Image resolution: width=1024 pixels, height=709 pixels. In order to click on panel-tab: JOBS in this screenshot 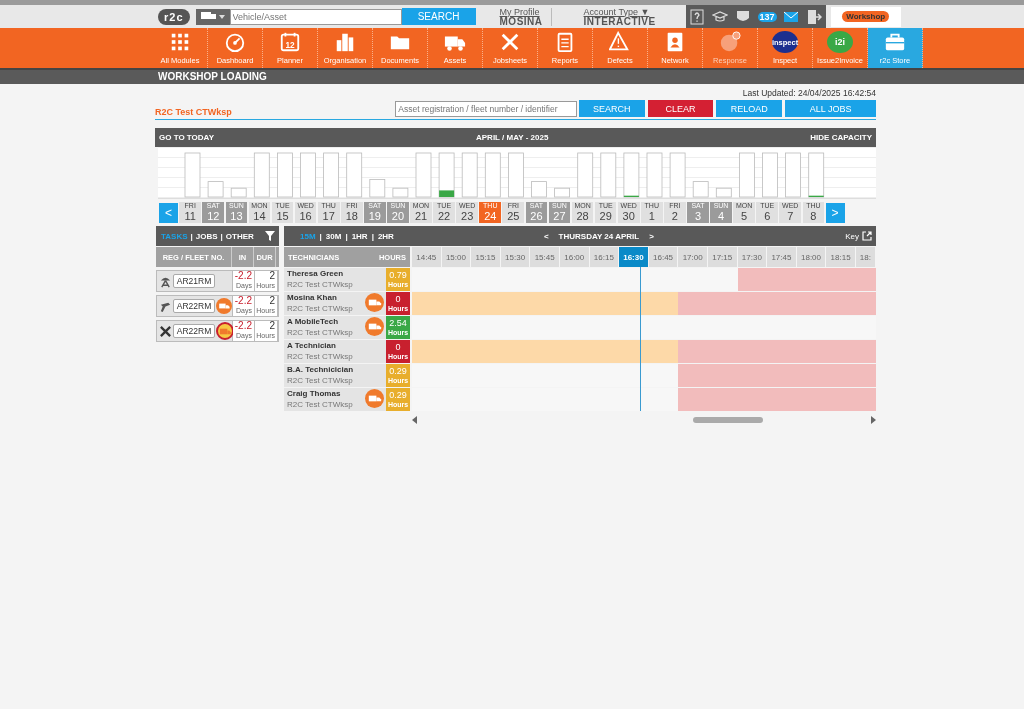, I will do `click(206, 236)`.